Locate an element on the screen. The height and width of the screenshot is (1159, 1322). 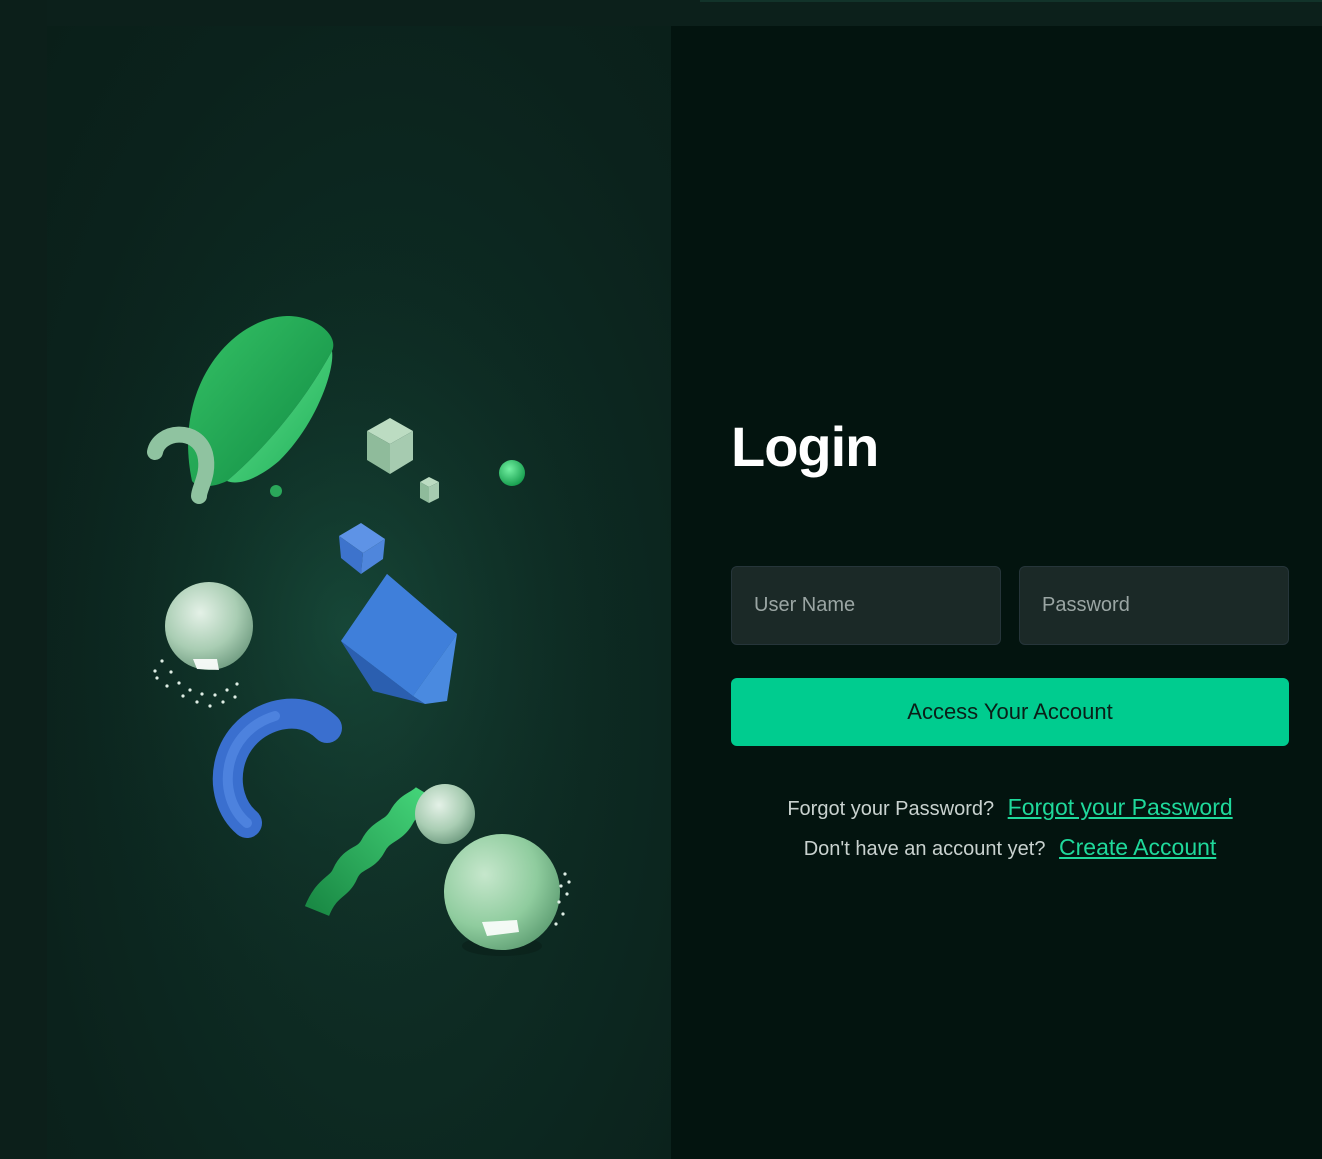
password-input is located at coordinates (1154, 605).